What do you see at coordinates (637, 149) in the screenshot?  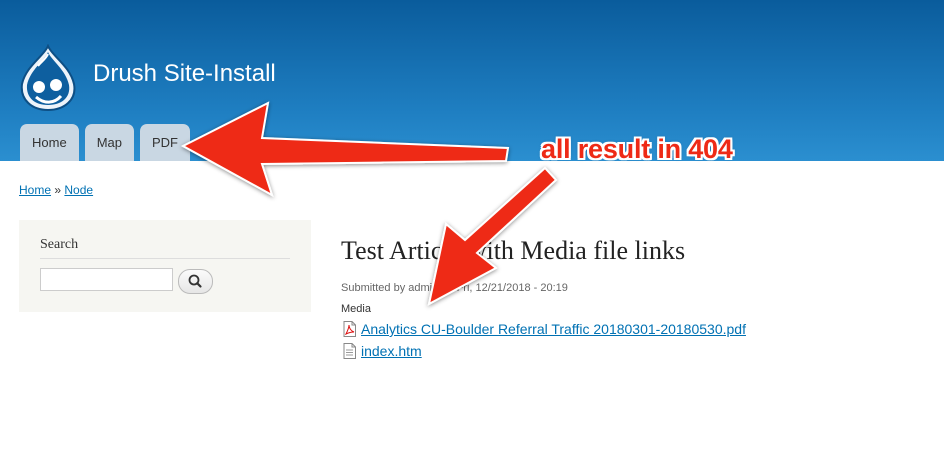 I see `annotation-text: all result in 404` at bounding box center [637, 149].